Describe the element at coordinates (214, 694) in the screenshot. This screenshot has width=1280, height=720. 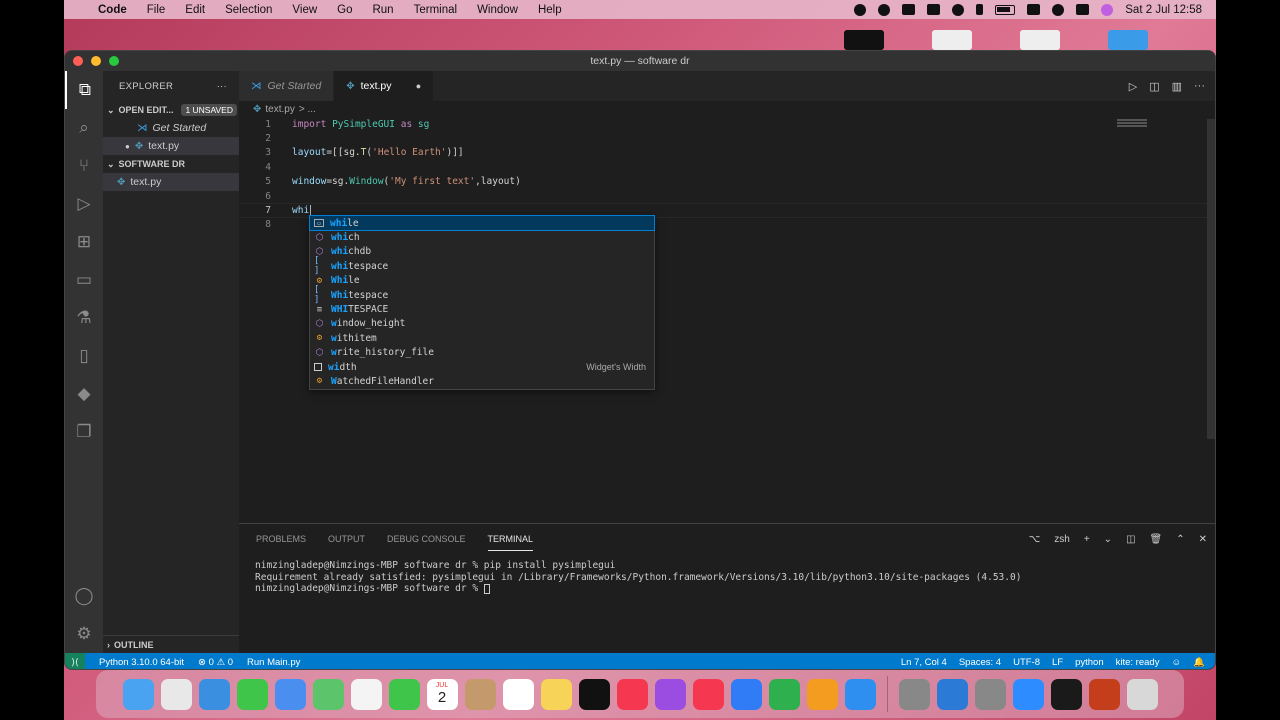
I see `safari-icon` at that location.